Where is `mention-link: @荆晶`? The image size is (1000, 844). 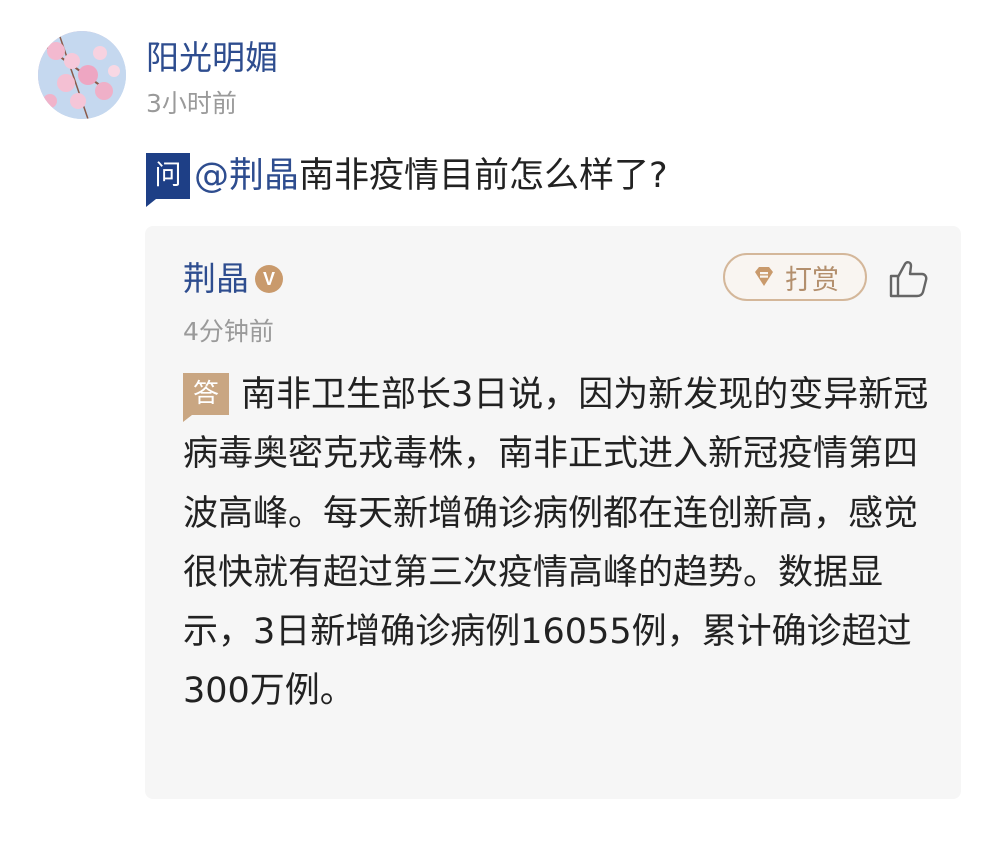
mention-link: @荆晶 is located at coordinates (246, 176).